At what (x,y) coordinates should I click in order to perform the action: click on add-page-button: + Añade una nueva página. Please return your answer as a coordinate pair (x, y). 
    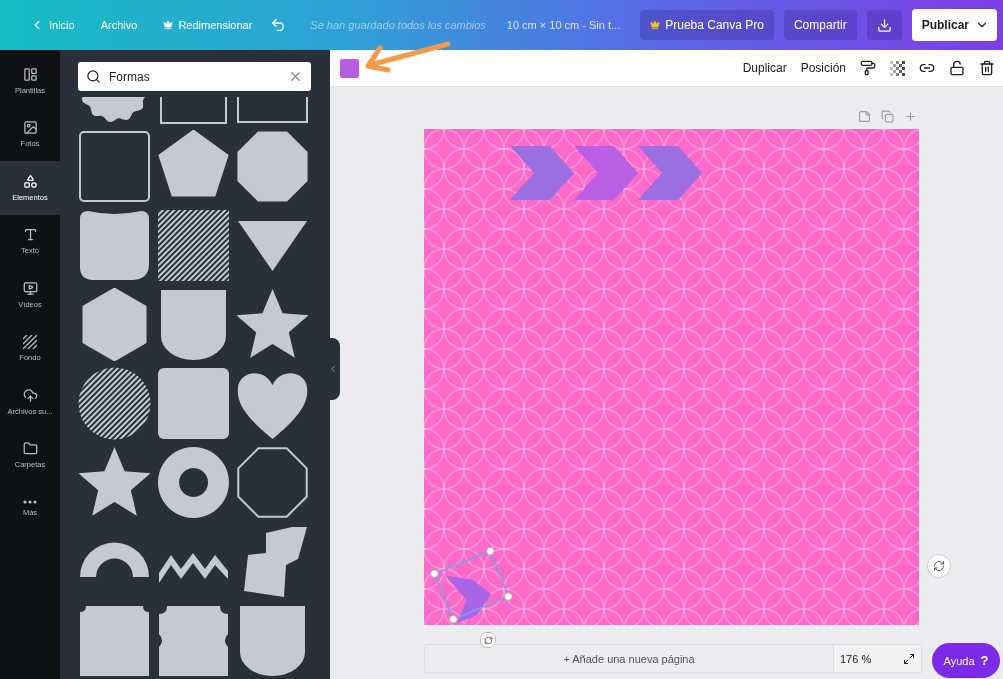
    Looking at the image, I should click on (629, 658).